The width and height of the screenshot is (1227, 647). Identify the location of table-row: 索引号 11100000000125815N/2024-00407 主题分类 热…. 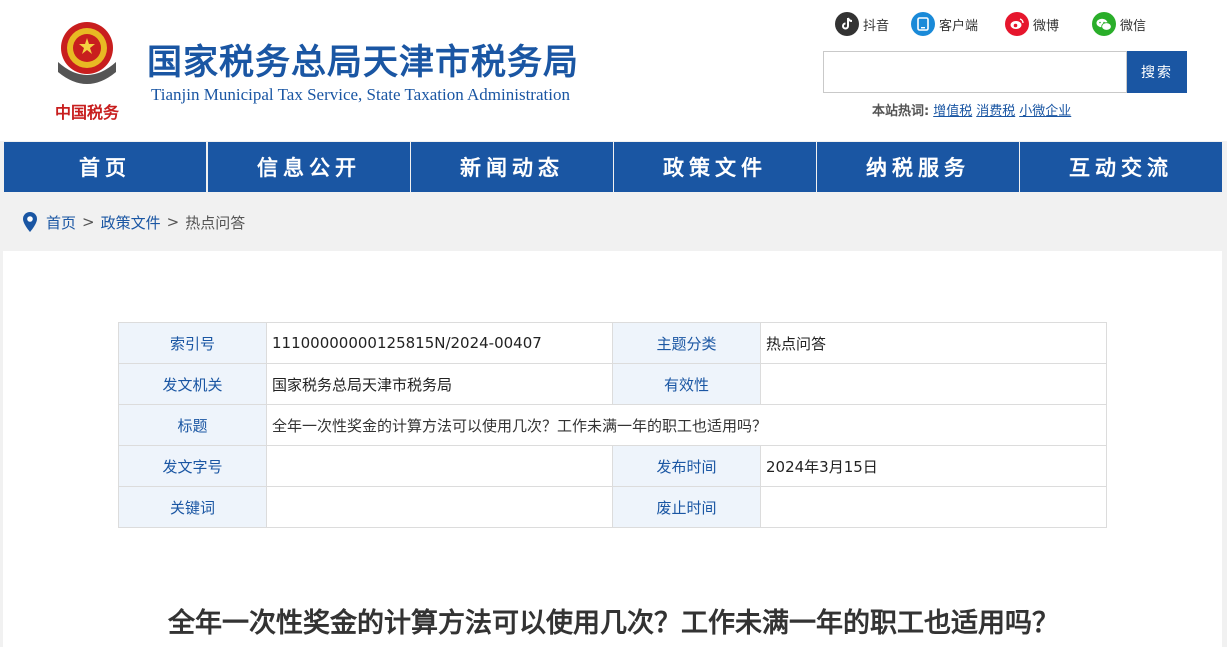
(612, 343).